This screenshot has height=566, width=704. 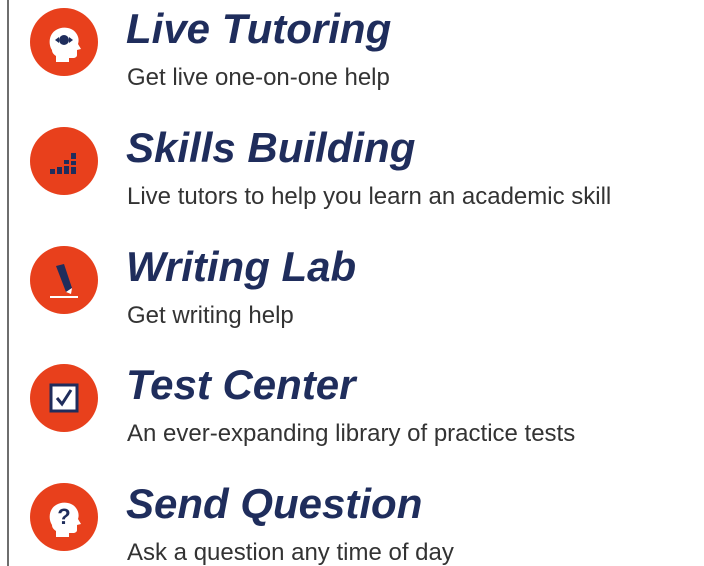 I want to click on pen-writing-icon, so click(x=64, y=280).